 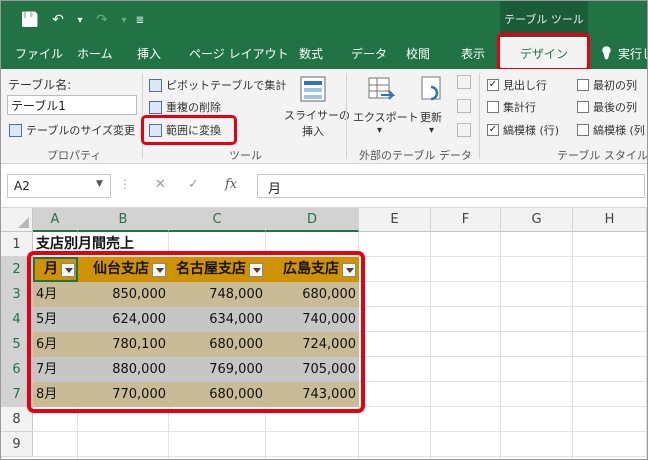 I want to click on table-name-label: テーブル名:, so click(x=40, y=85).